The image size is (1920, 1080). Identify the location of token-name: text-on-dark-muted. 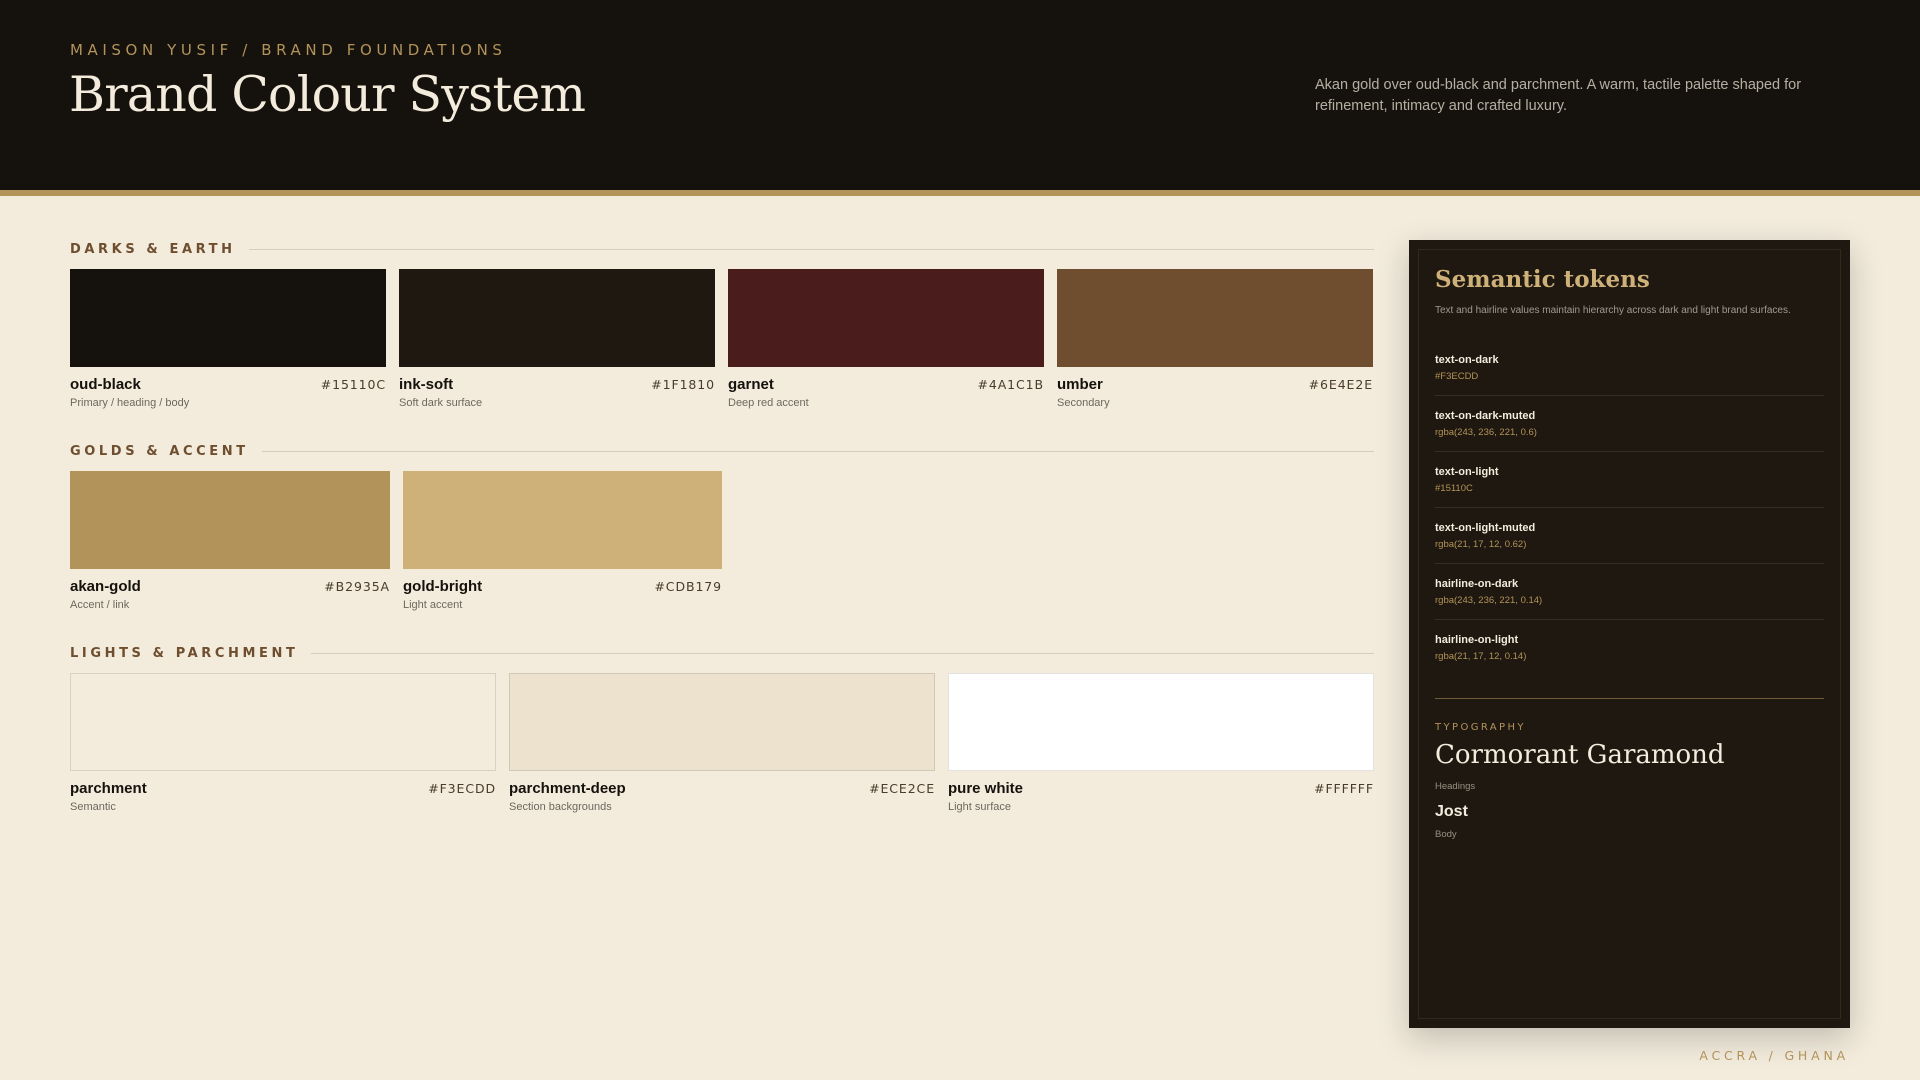
(1485, 416).